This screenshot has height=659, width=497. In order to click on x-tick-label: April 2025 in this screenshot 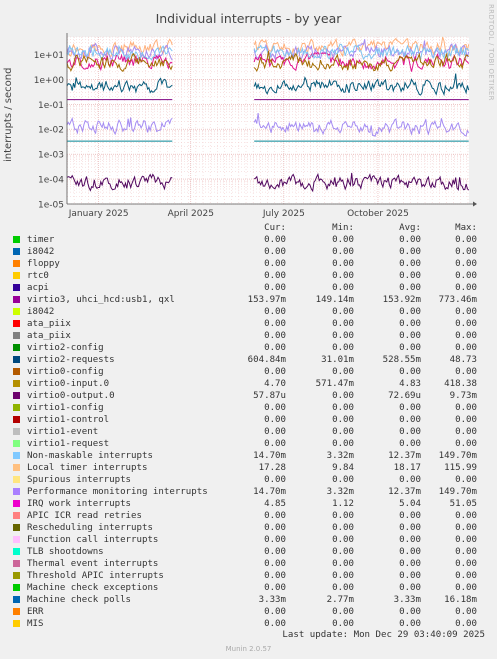, I will do `click(191, 214)`.